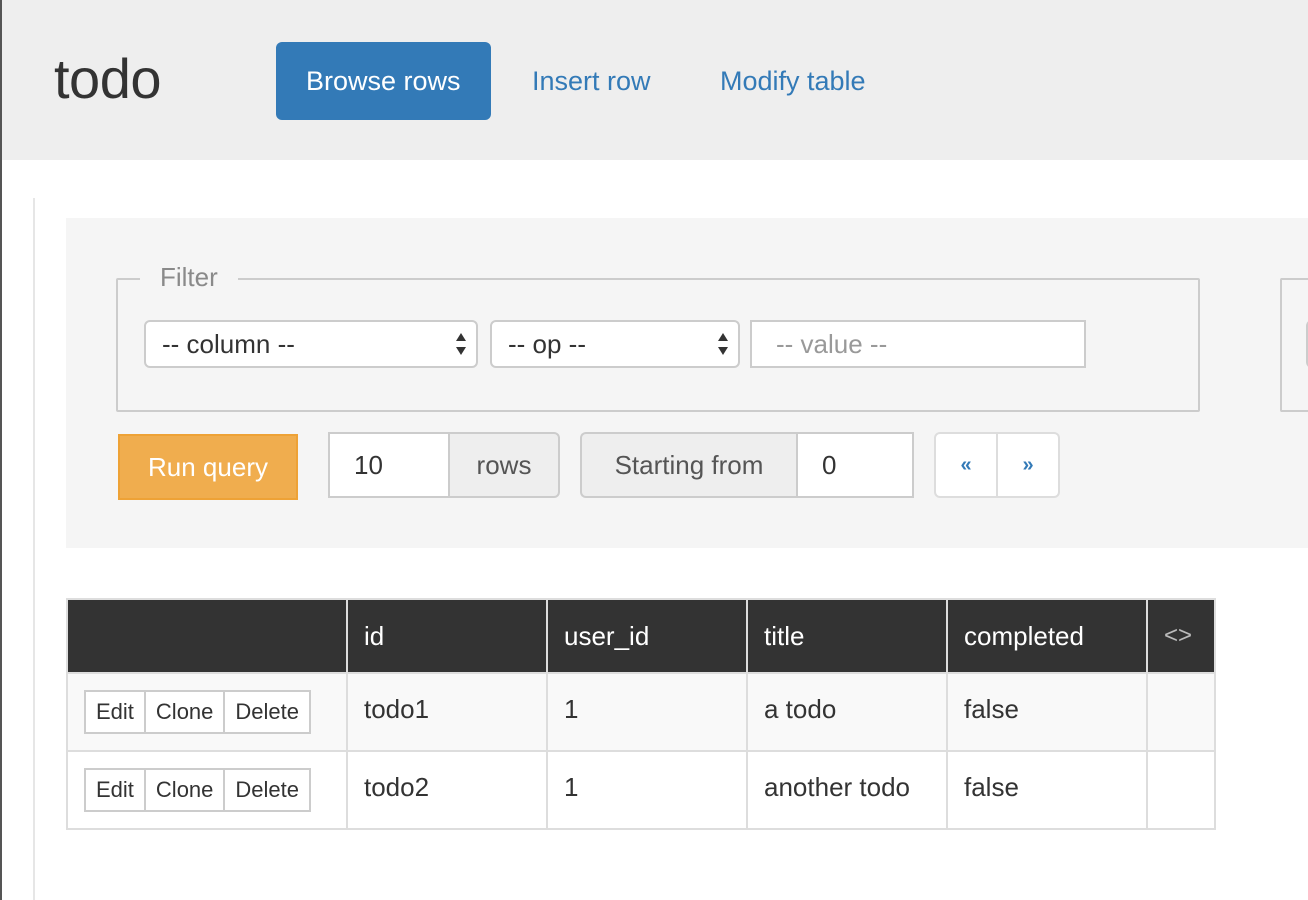 The image size is (1308, 900). I want to click on tab-browse-rows: Browse rows, so click(383, 81).